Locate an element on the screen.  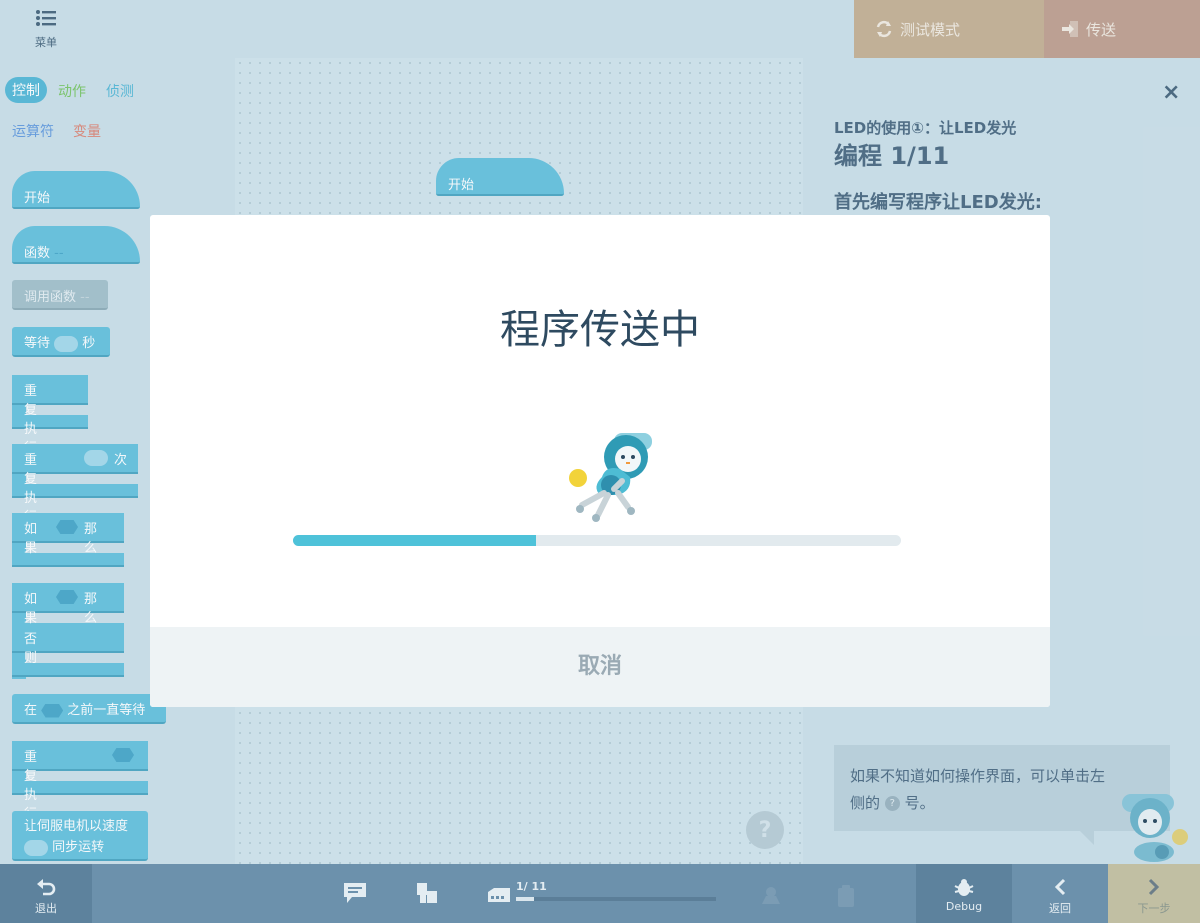
running-robot-icon is located at coordinates (610, 477).